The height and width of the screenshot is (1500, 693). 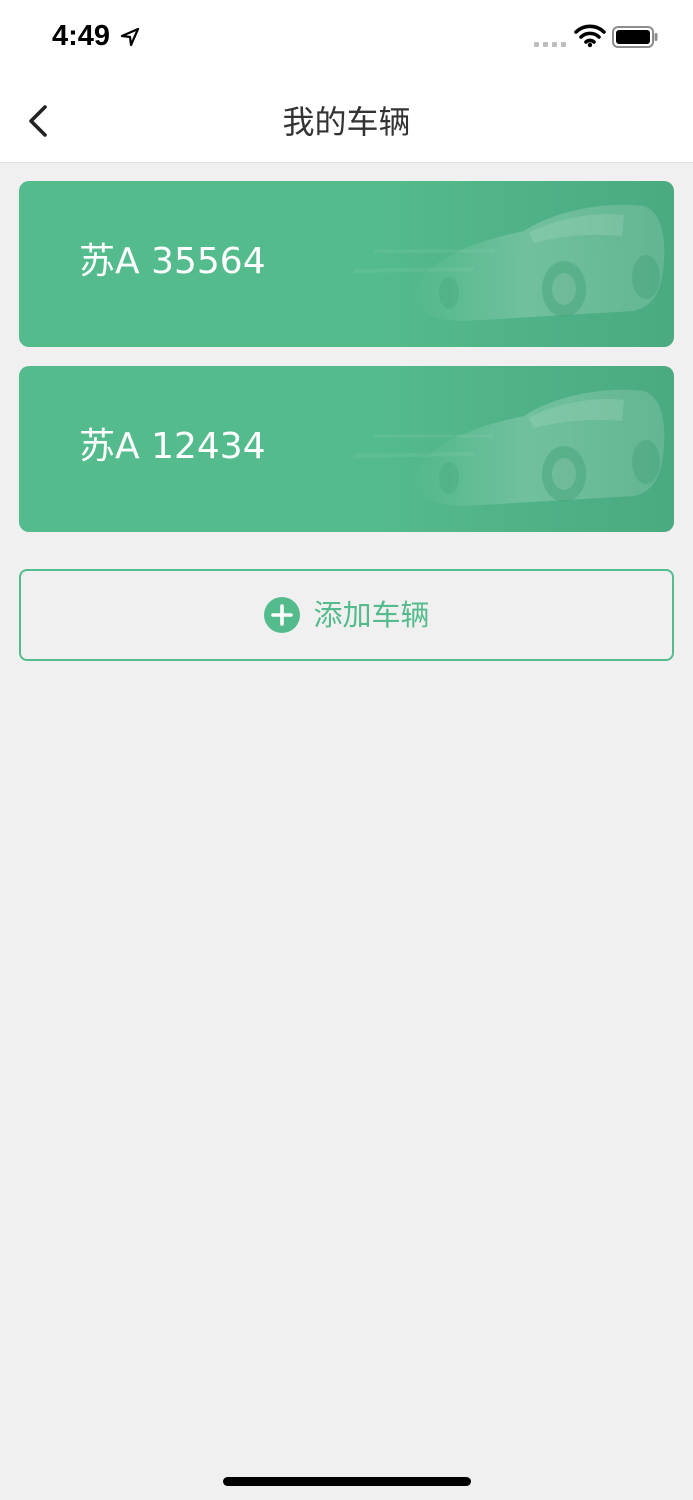 I want to click on cellular-signal-icon, so click(x=550, y=44).